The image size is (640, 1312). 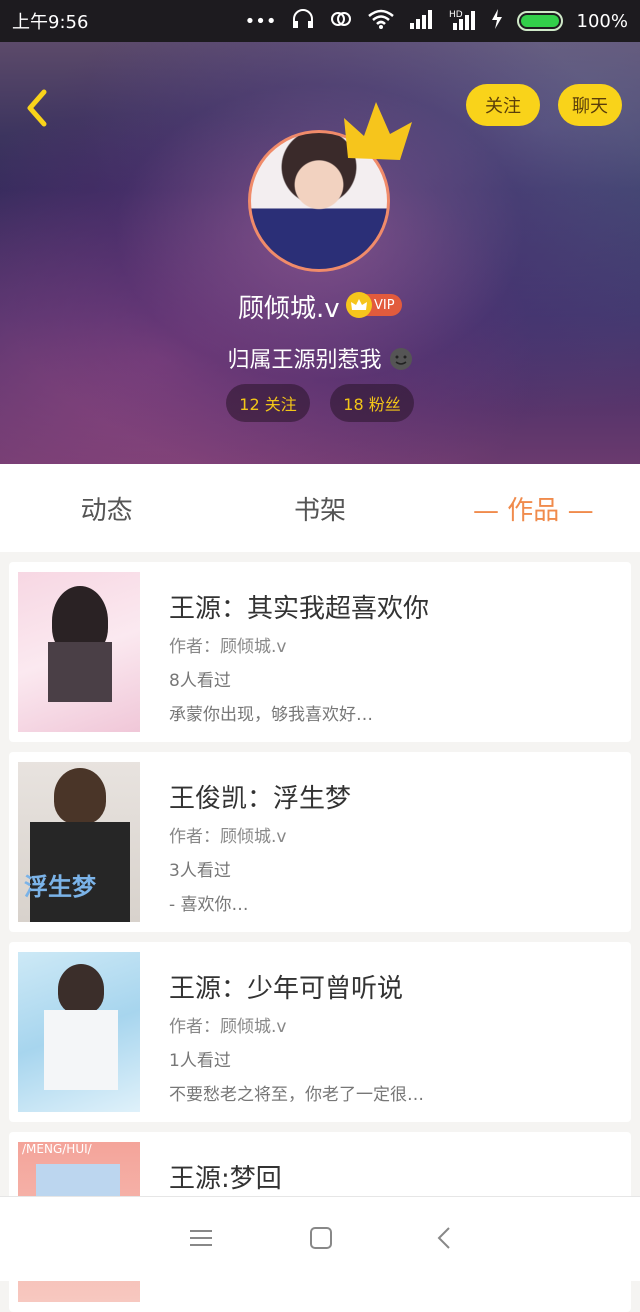 What do you see at coordinates (503, 105) in the screenshot?
I see `follow-button: 关注` at bounding box center [503, 105].